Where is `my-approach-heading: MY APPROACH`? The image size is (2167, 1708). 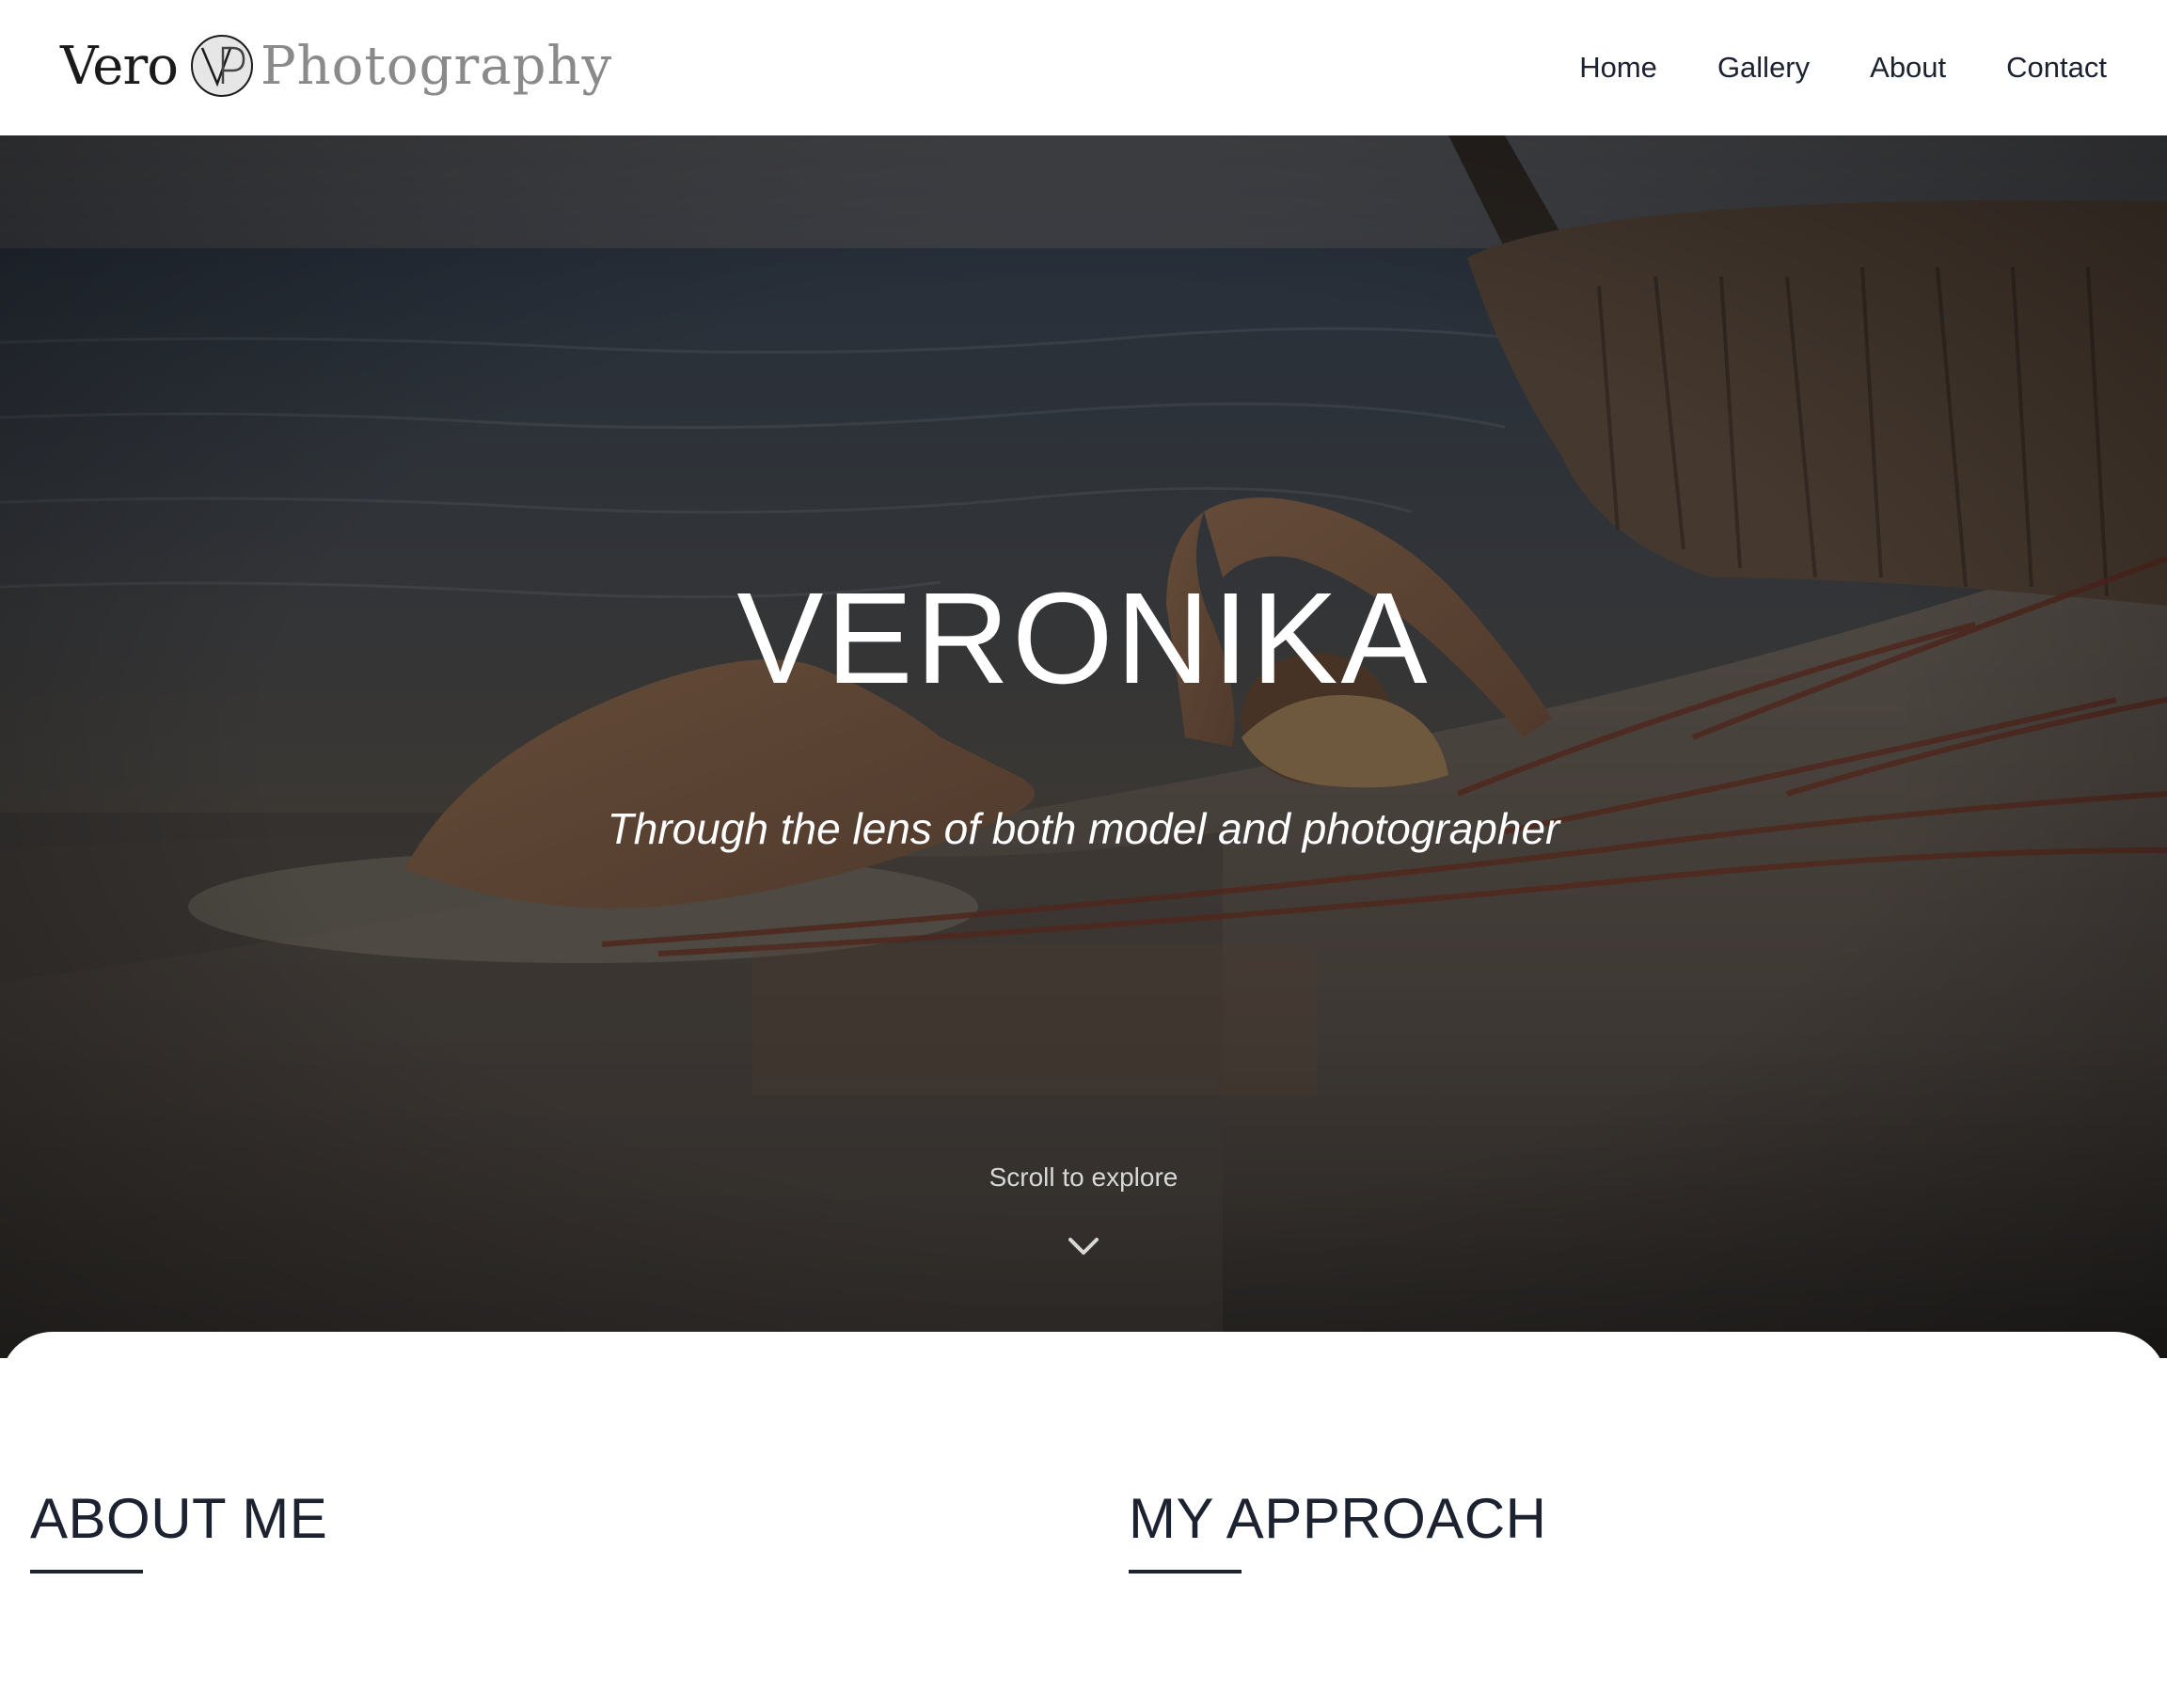
my-approach-heading: MY APPROACH is located at coordinates (1338, 1518).